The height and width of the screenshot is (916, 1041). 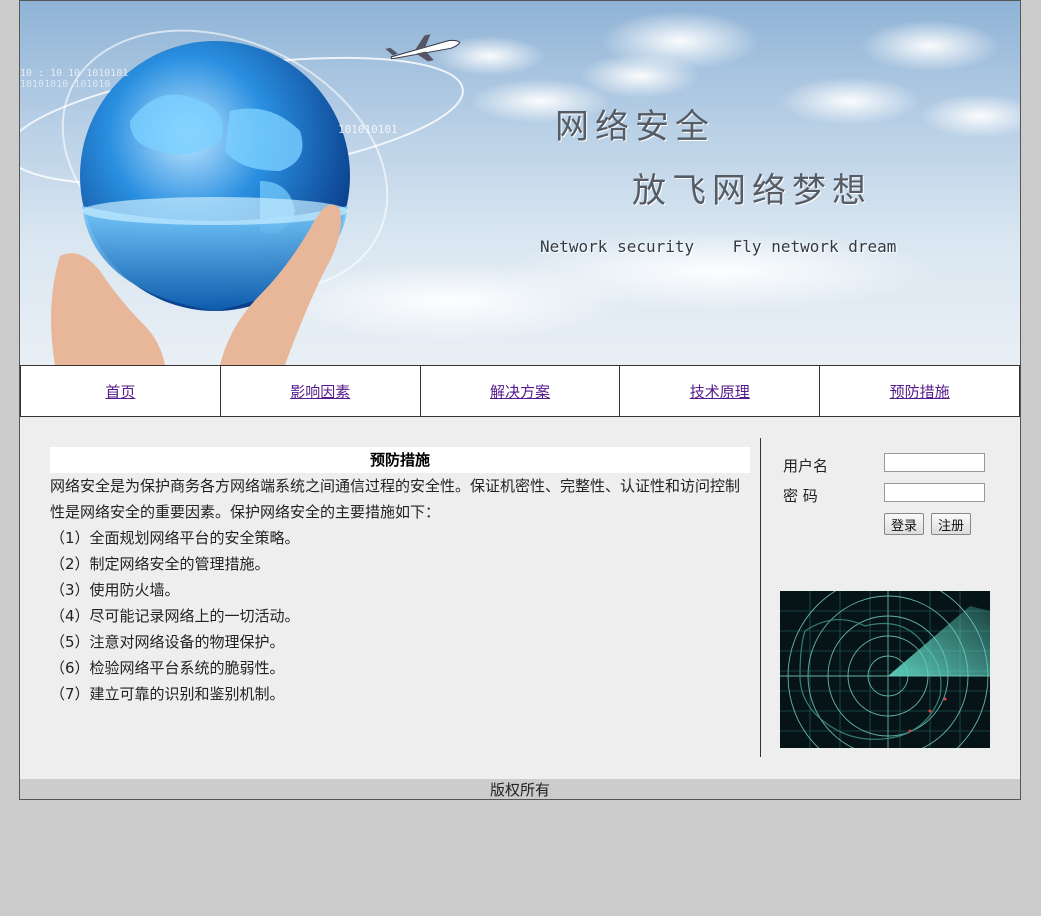 I want to click on nav-item-prevention: 预防措施, so click(x=920, y=391).